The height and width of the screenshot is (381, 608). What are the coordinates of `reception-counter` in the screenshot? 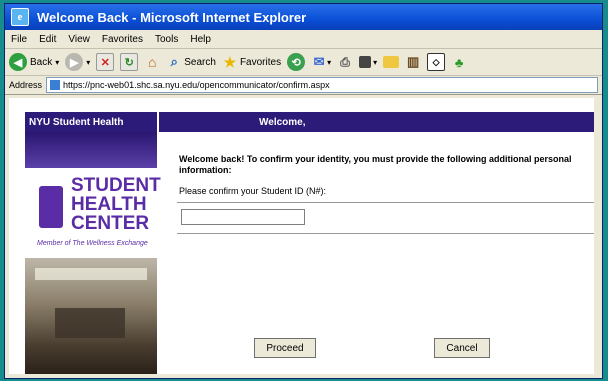 It's located at (90, 323).